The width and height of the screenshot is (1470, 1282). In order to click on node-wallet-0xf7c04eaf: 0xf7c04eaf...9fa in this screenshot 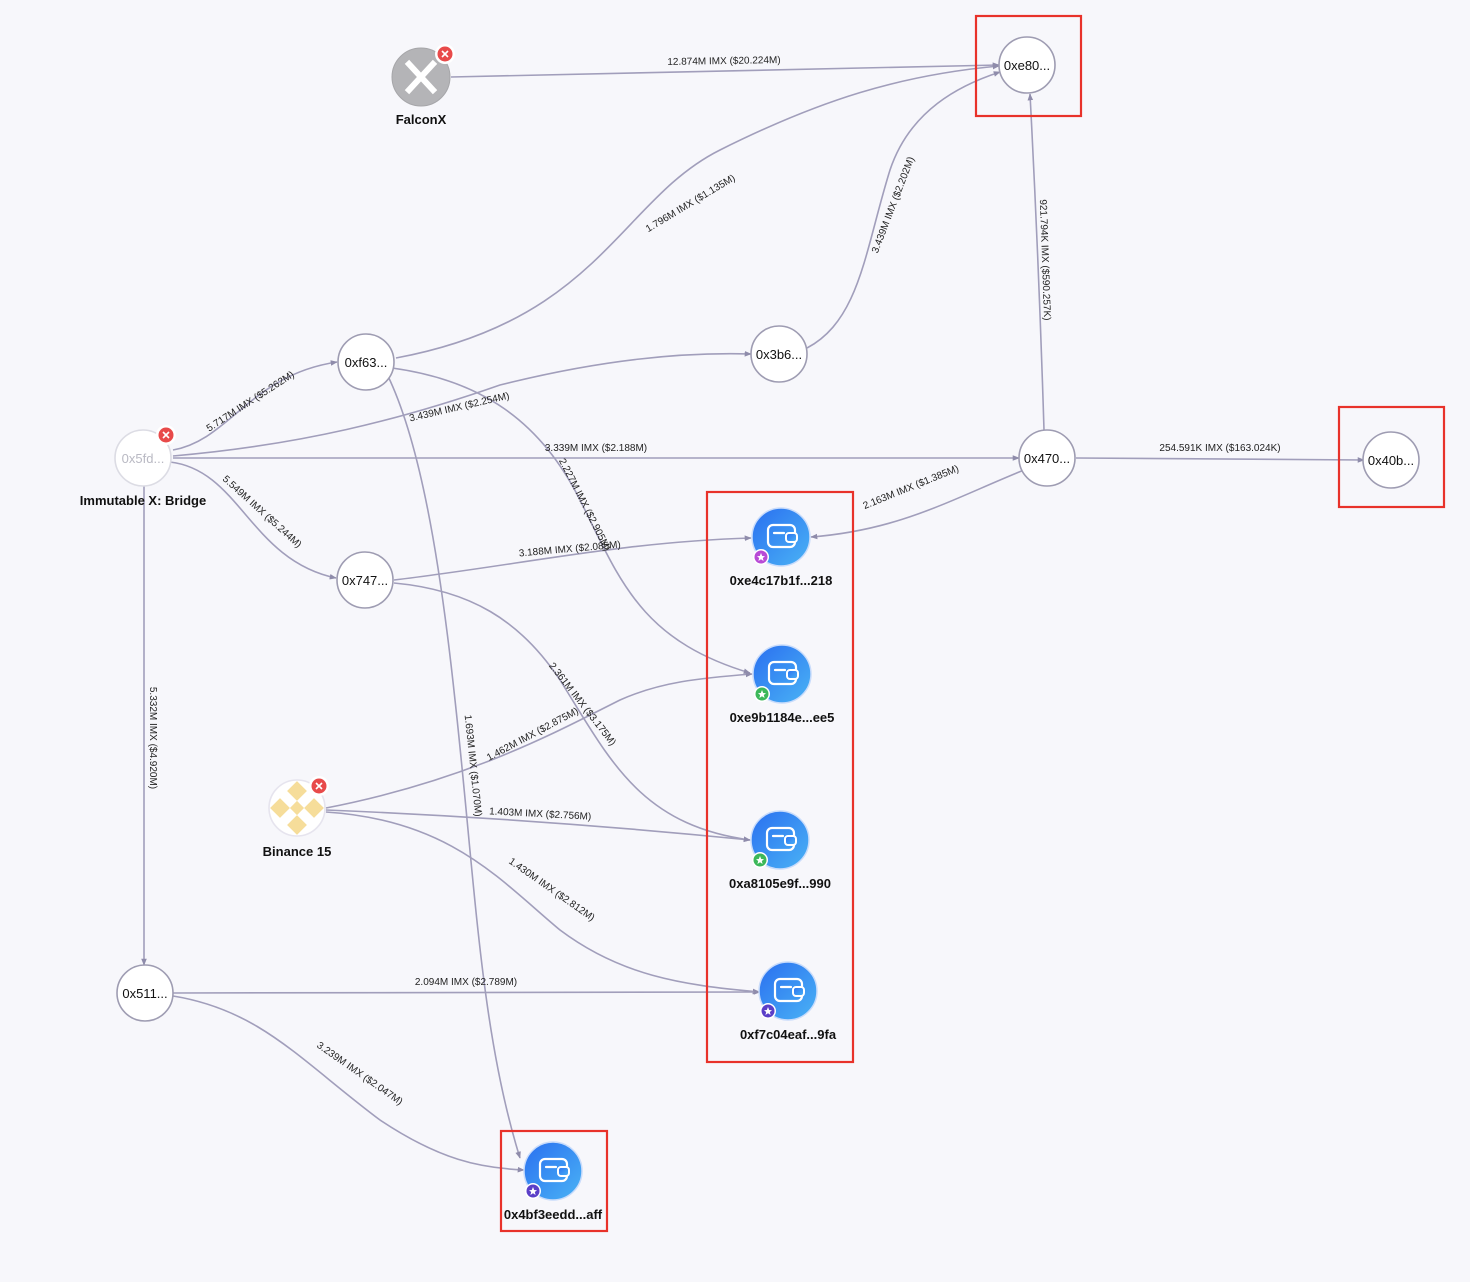, I will do `click(788, 1001)`.